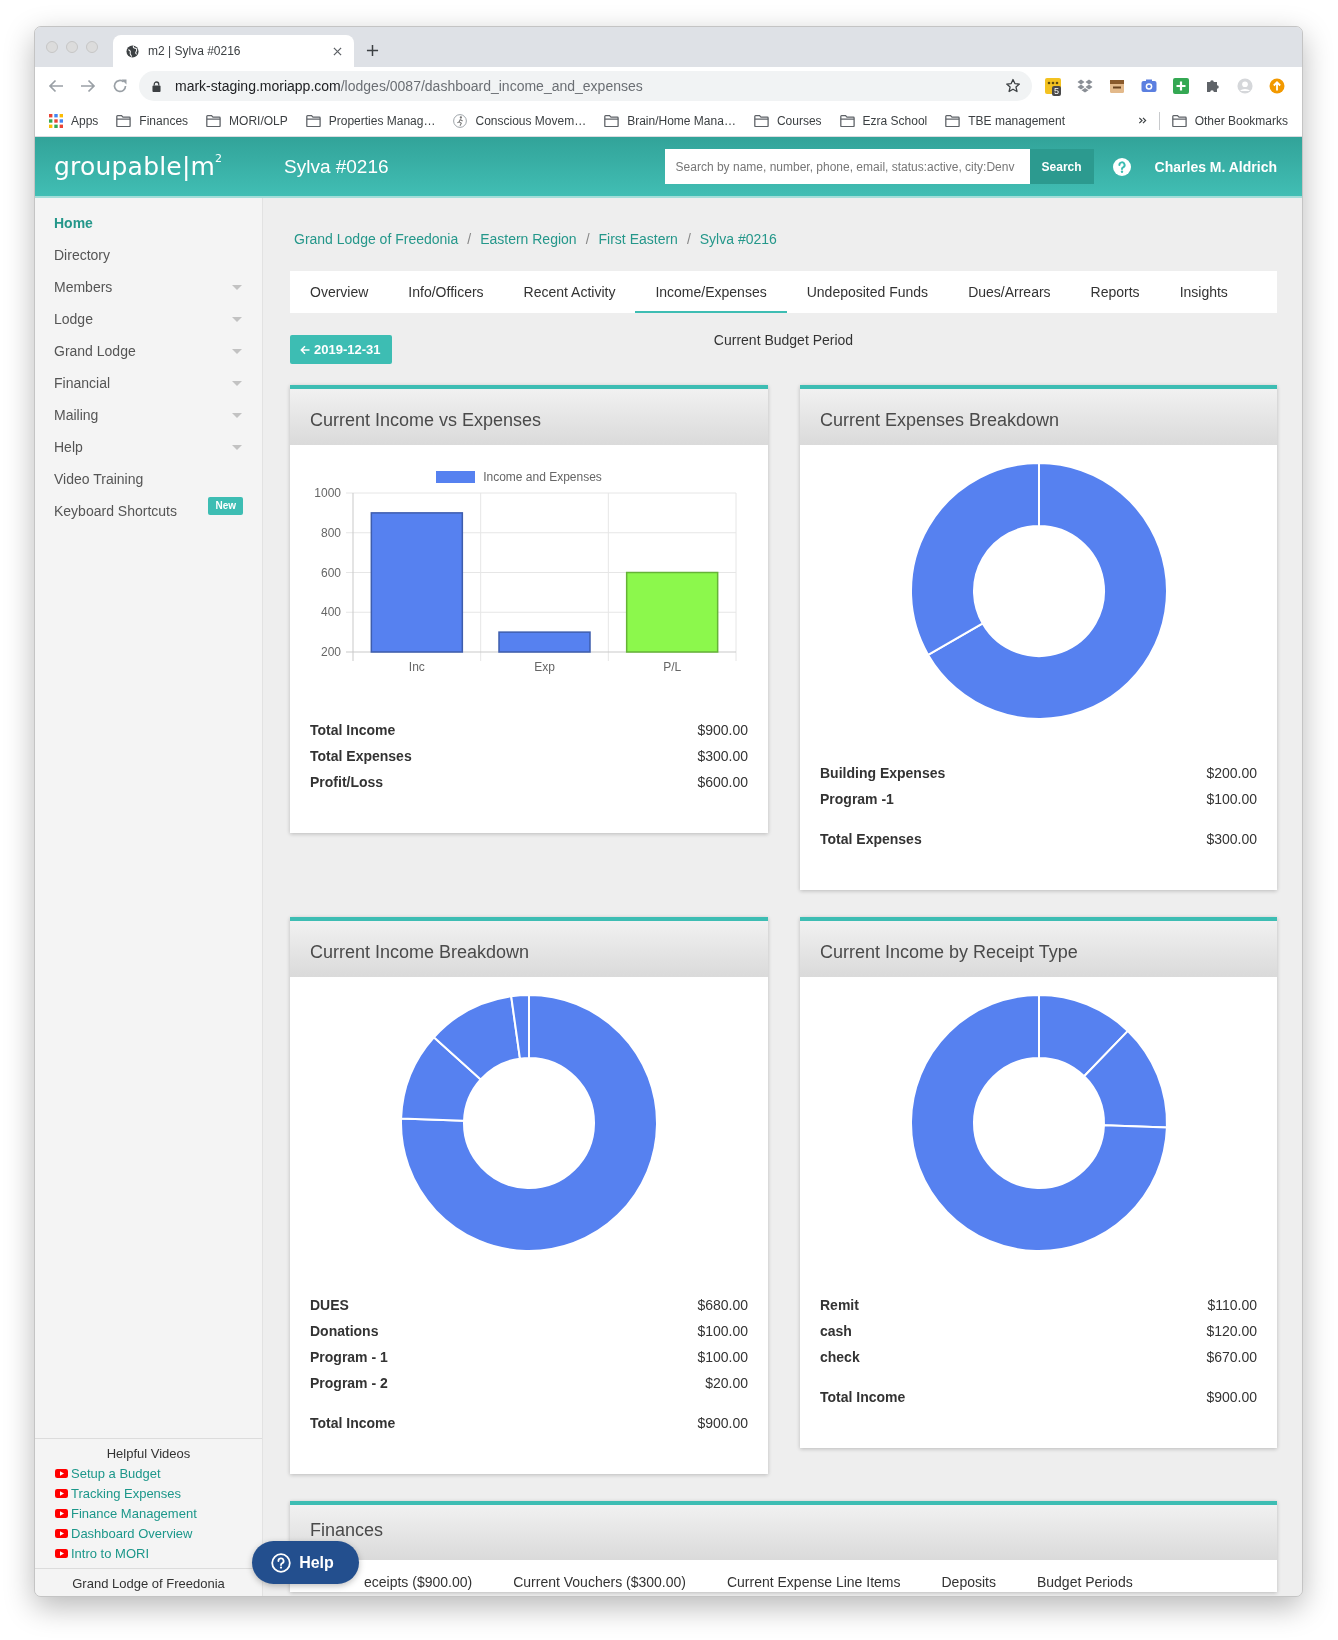  I want to click on axis-tick-label: 400, so click(330, 612).